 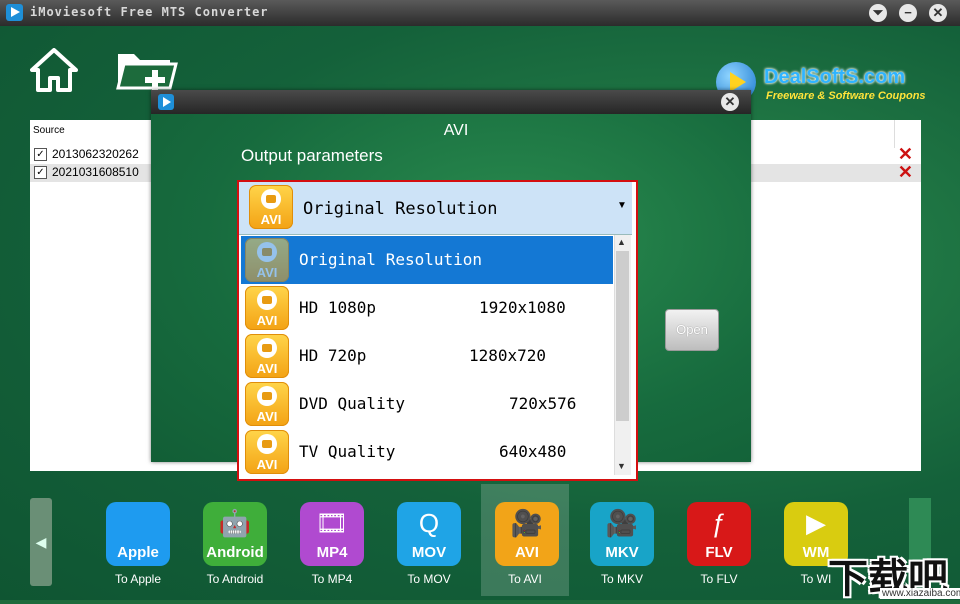 I want to click on option-hd-720p: AVI HD 720p 1280x720, so click(x=427, y=356).